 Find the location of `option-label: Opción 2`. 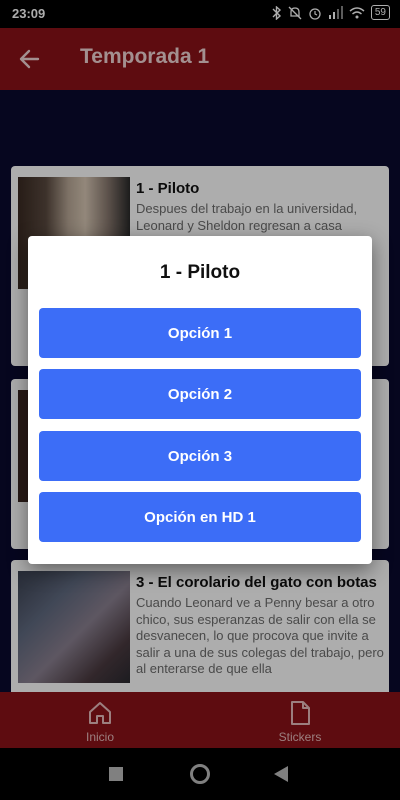

option-label: Opción 2 is located at coordinates (200, 394).